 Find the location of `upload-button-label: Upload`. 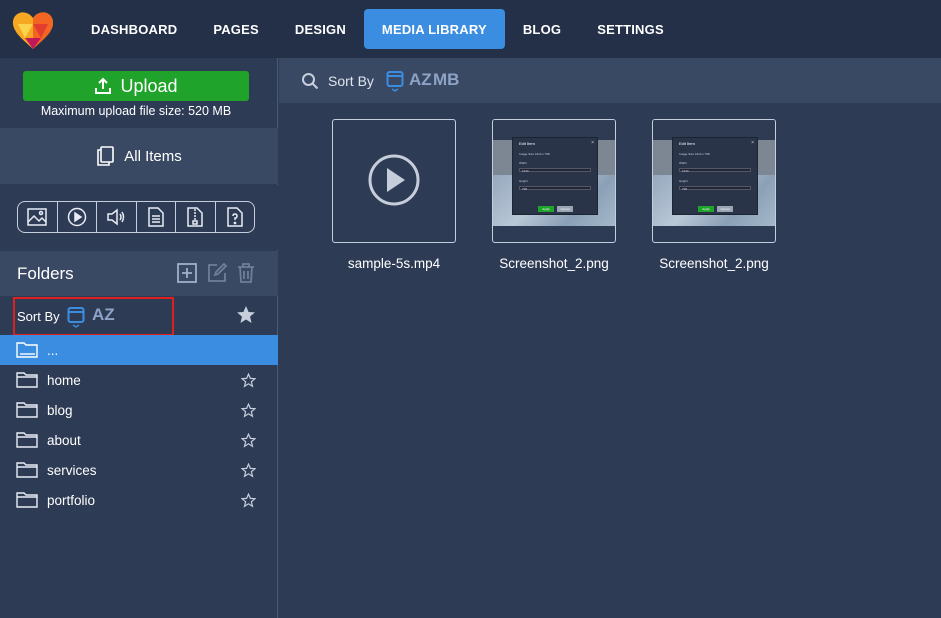

upload-button-label: Upload is located at coordinates (149, 85).